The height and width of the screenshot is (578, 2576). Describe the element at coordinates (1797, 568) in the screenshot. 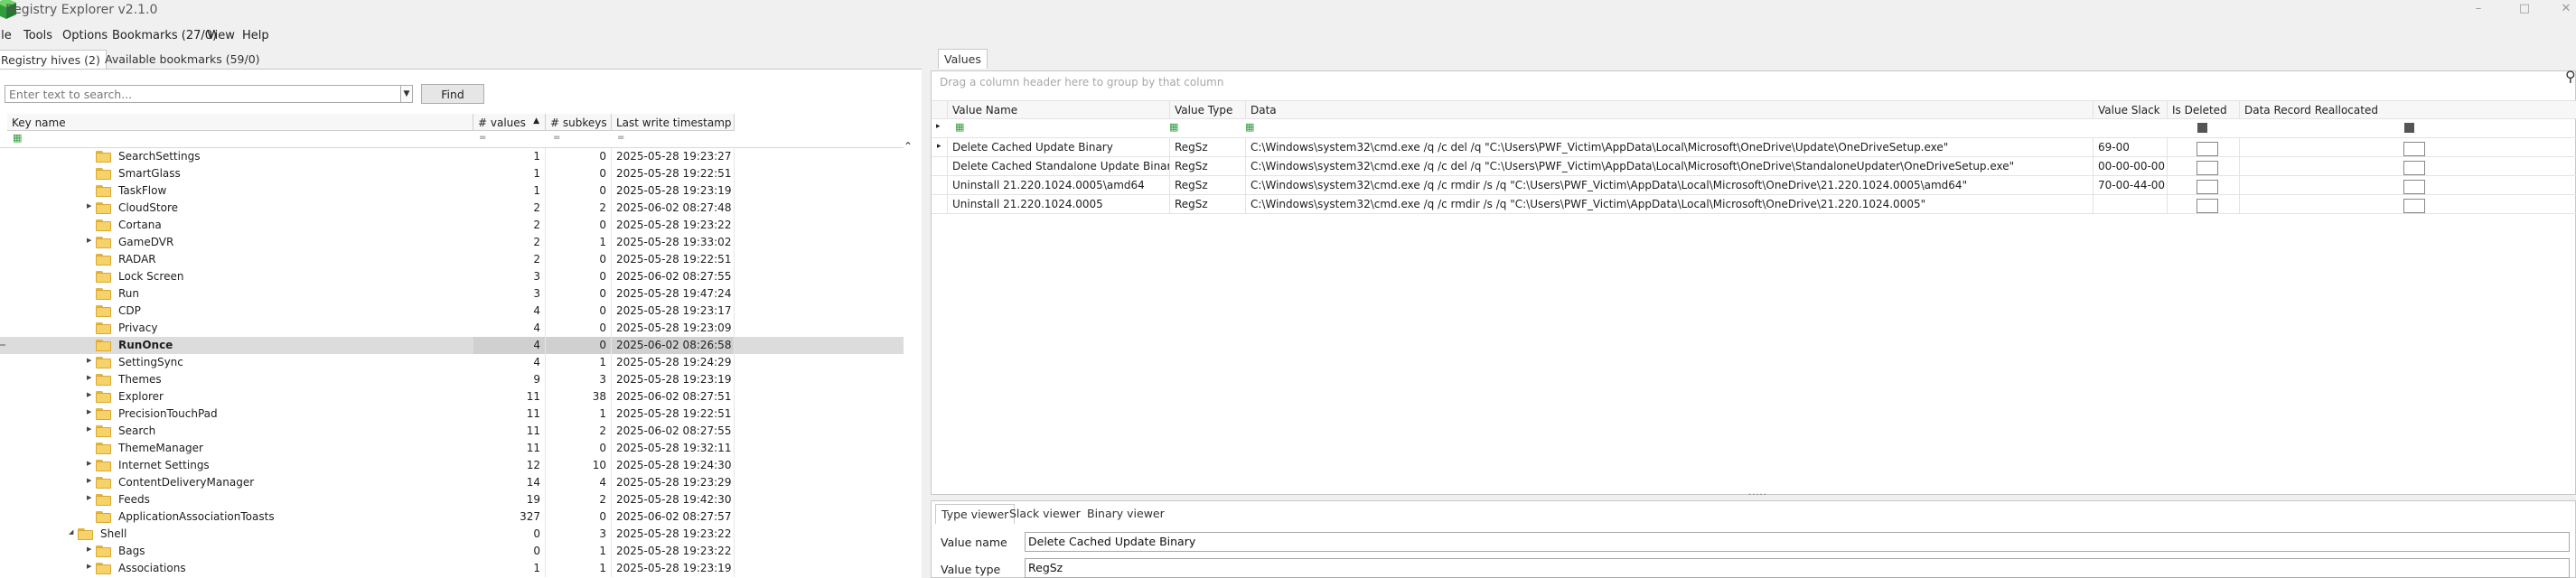

I see `value-type-field: RegSz` at that location.